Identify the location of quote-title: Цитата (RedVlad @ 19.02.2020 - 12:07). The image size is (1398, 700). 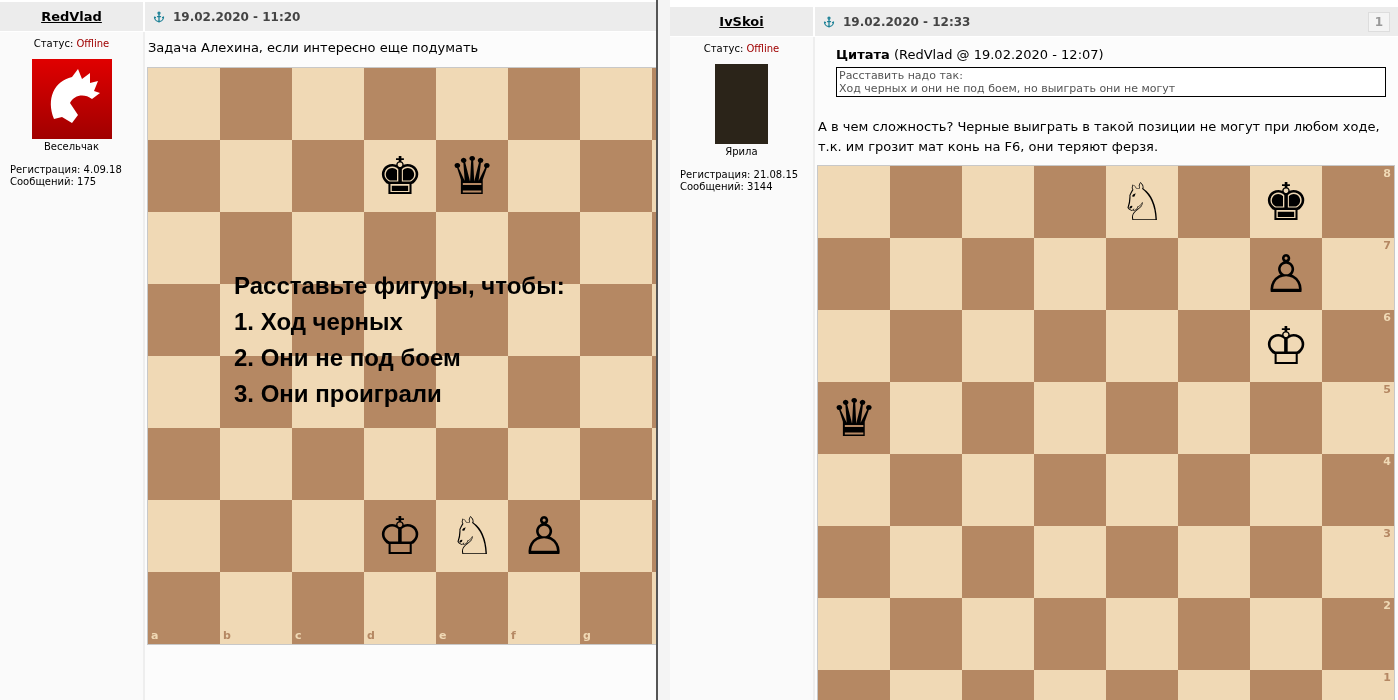
(970, 55).